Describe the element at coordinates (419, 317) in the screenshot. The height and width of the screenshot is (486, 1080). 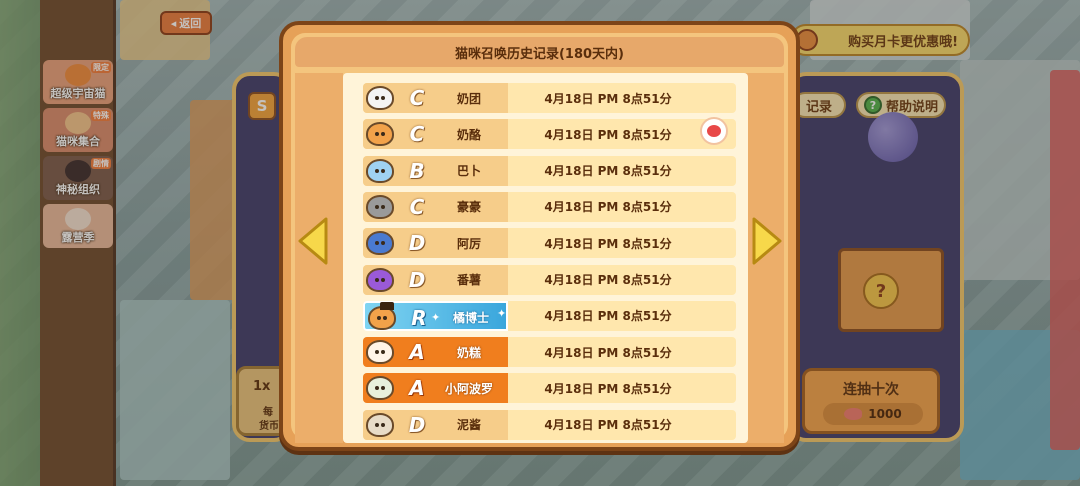
I see `rarity-label: R` at that location.